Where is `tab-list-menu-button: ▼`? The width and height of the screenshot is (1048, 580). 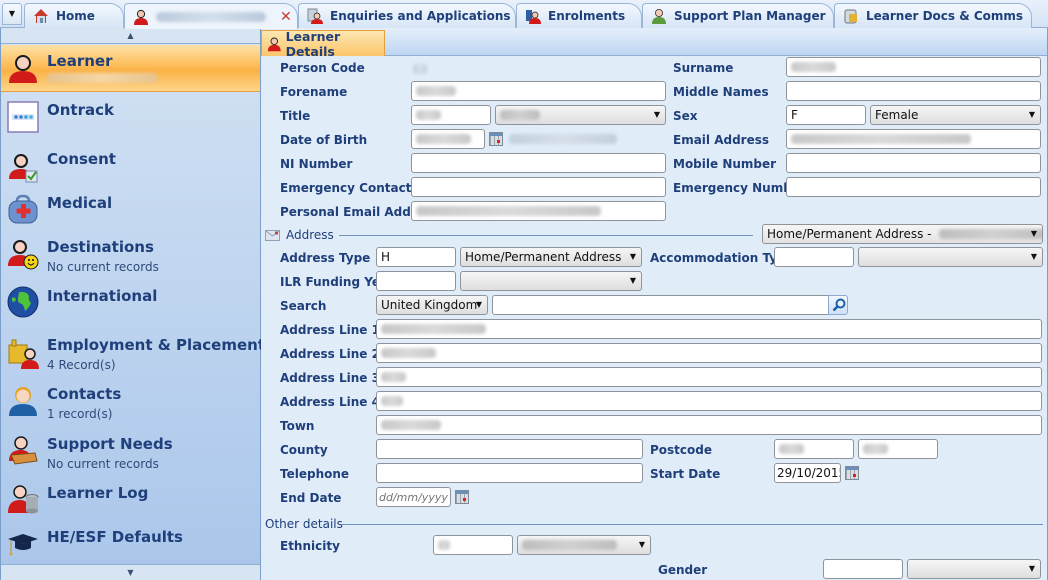
tab-list-menu-button: ▼ is located at coordinates (12, 14).